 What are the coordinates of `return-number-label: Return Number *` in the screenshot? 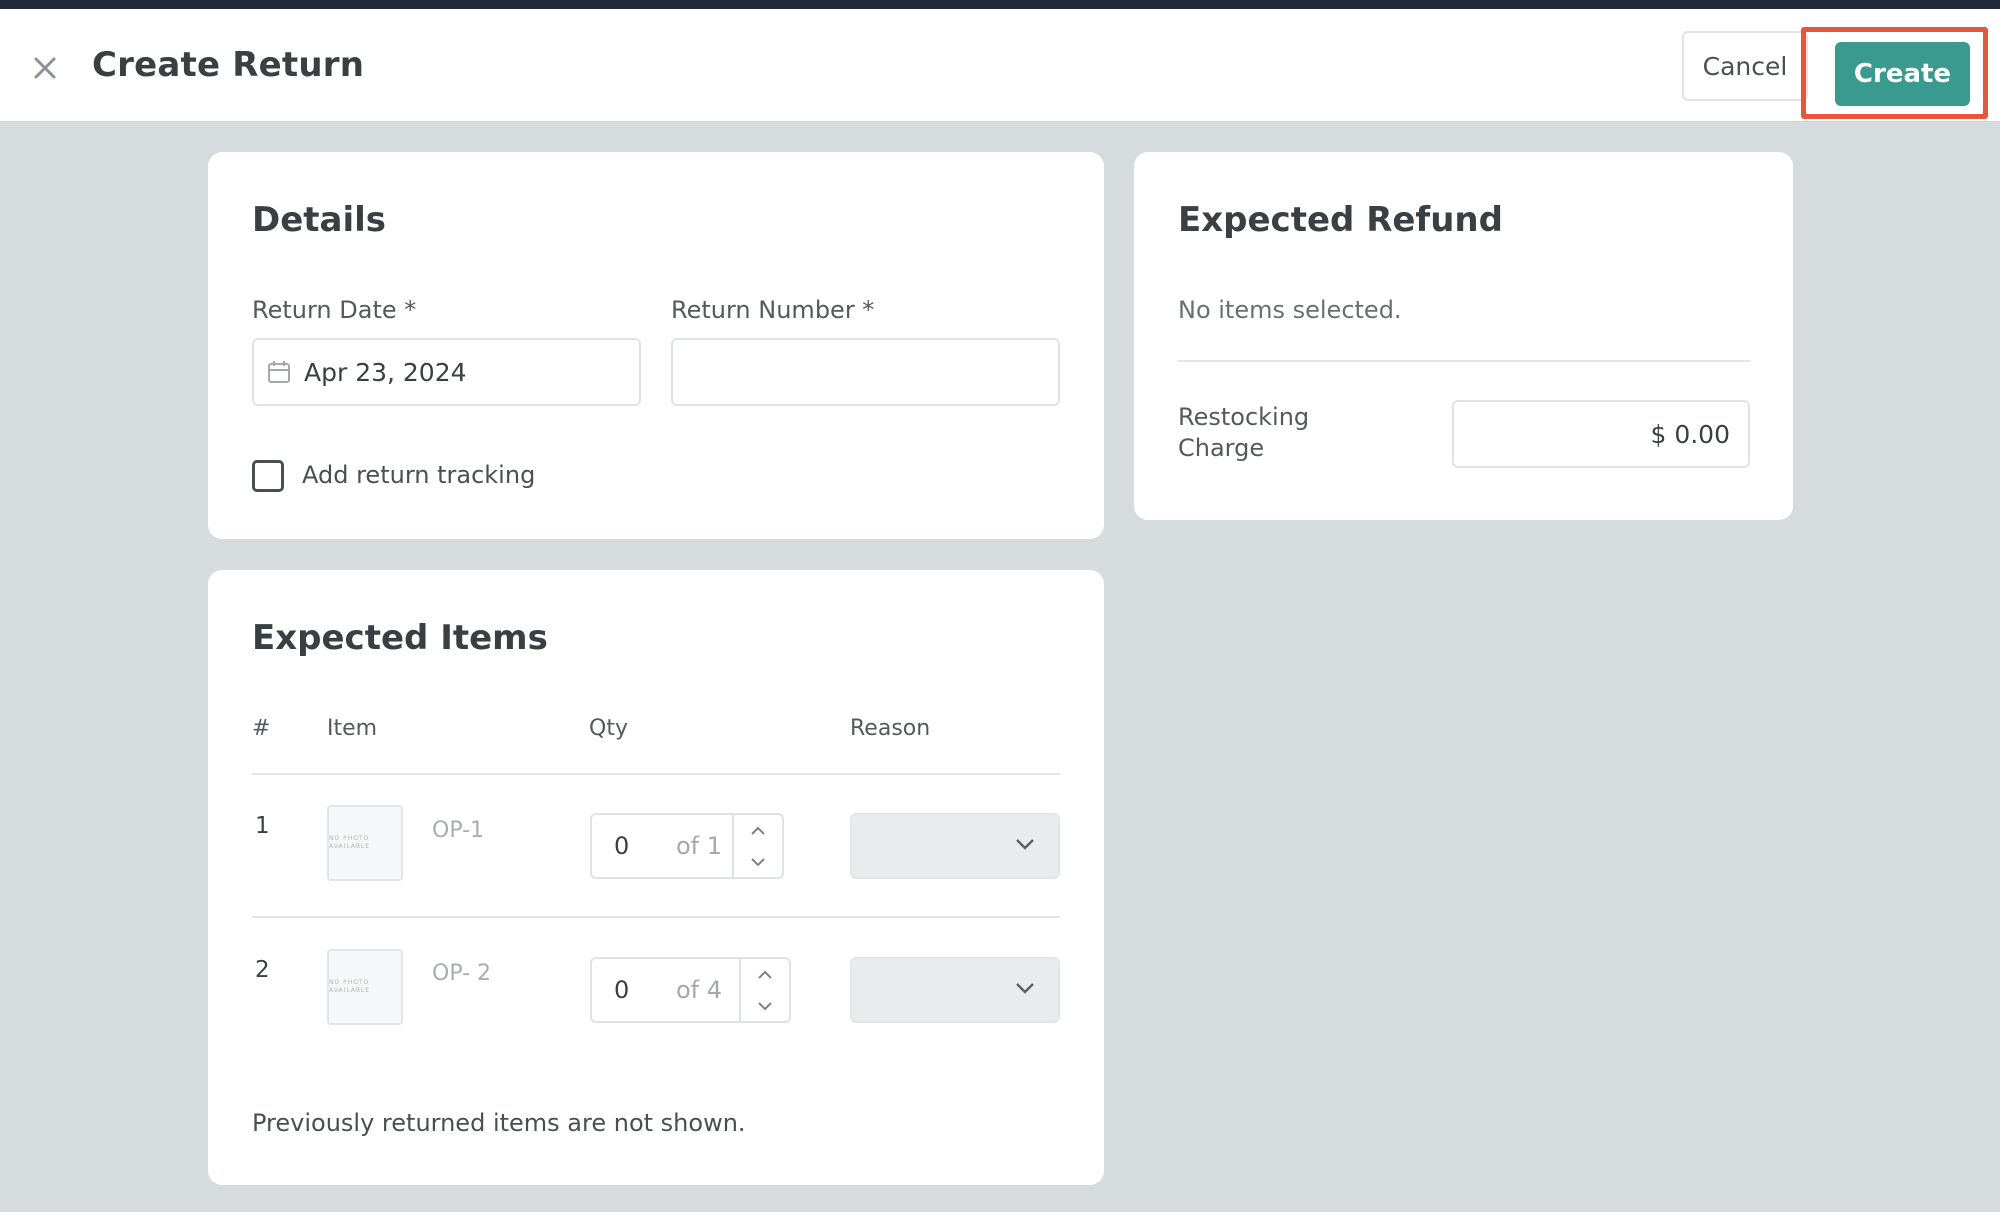 It's located at (773, 310).